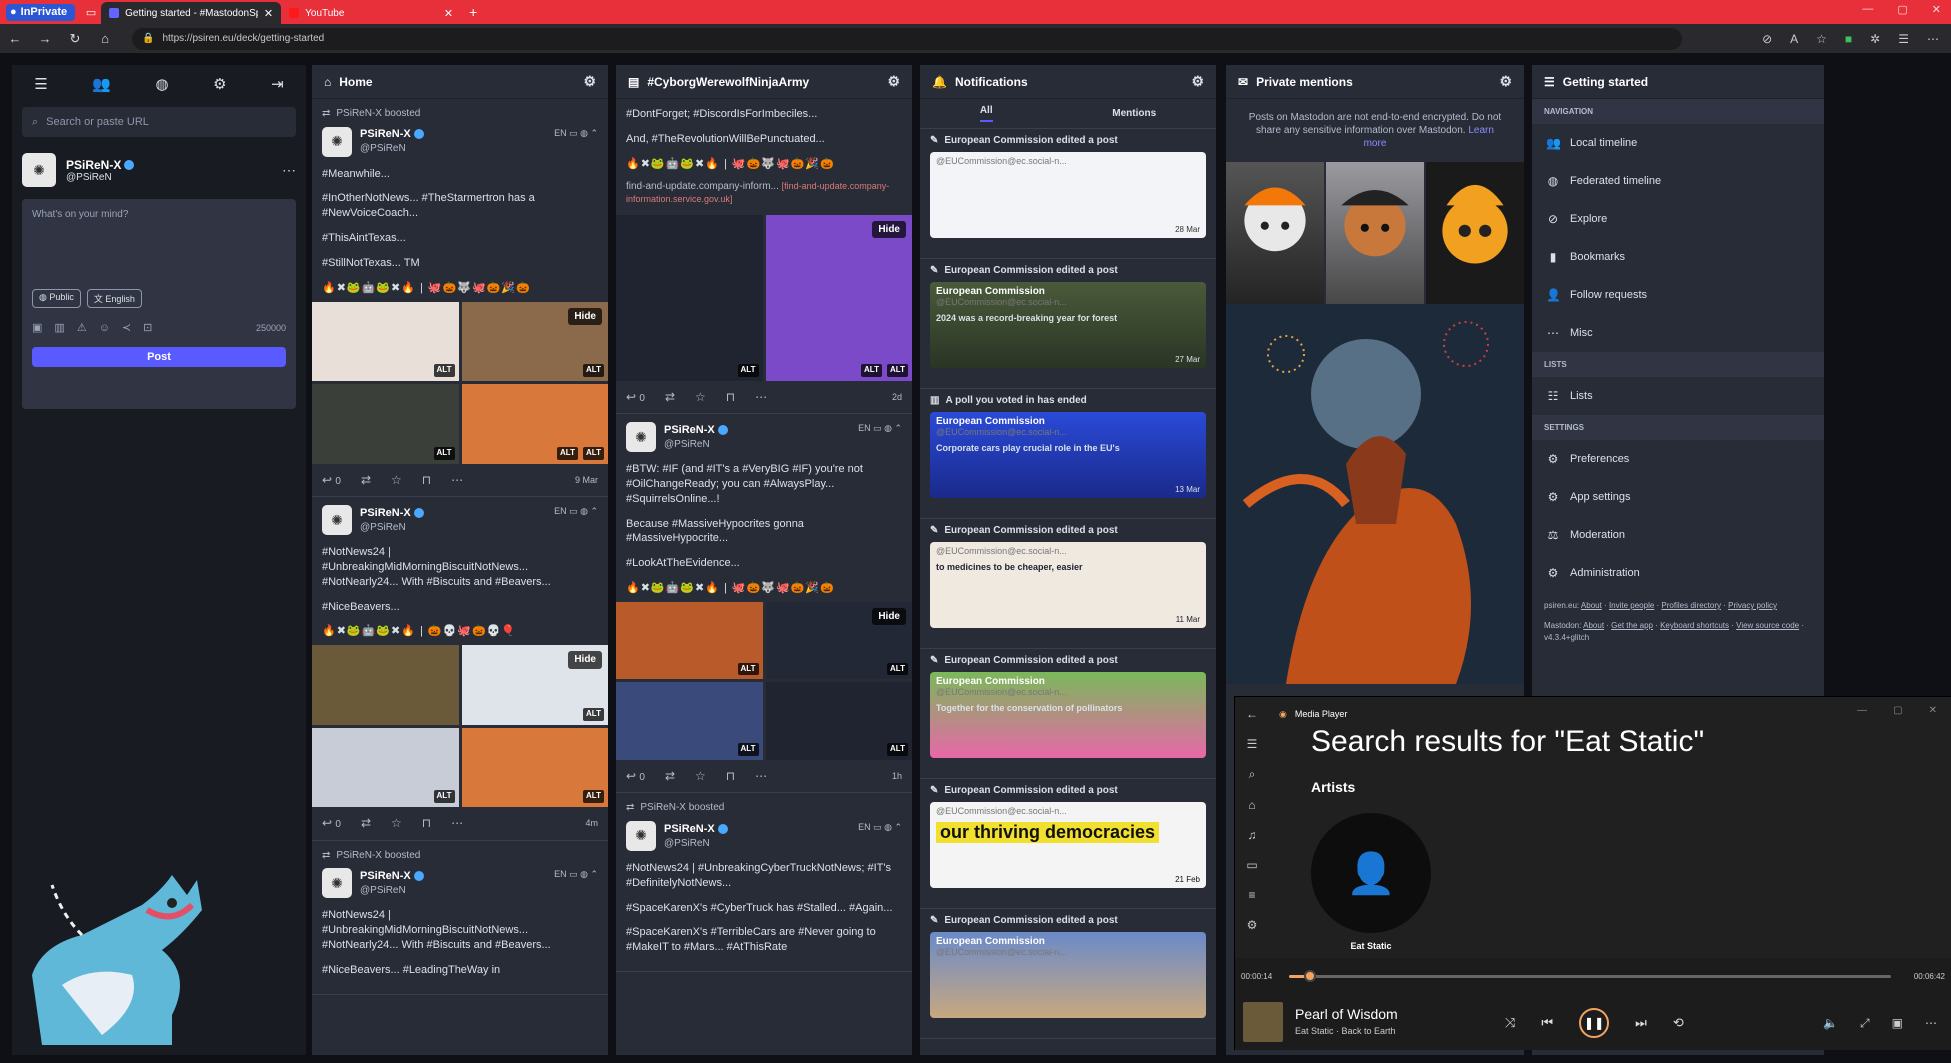 This screenshot has width=1951, height=1063. Describe the element at coordinates (1936, 9) in the screenshot. I see `close-window-icon: ✕` at that location.